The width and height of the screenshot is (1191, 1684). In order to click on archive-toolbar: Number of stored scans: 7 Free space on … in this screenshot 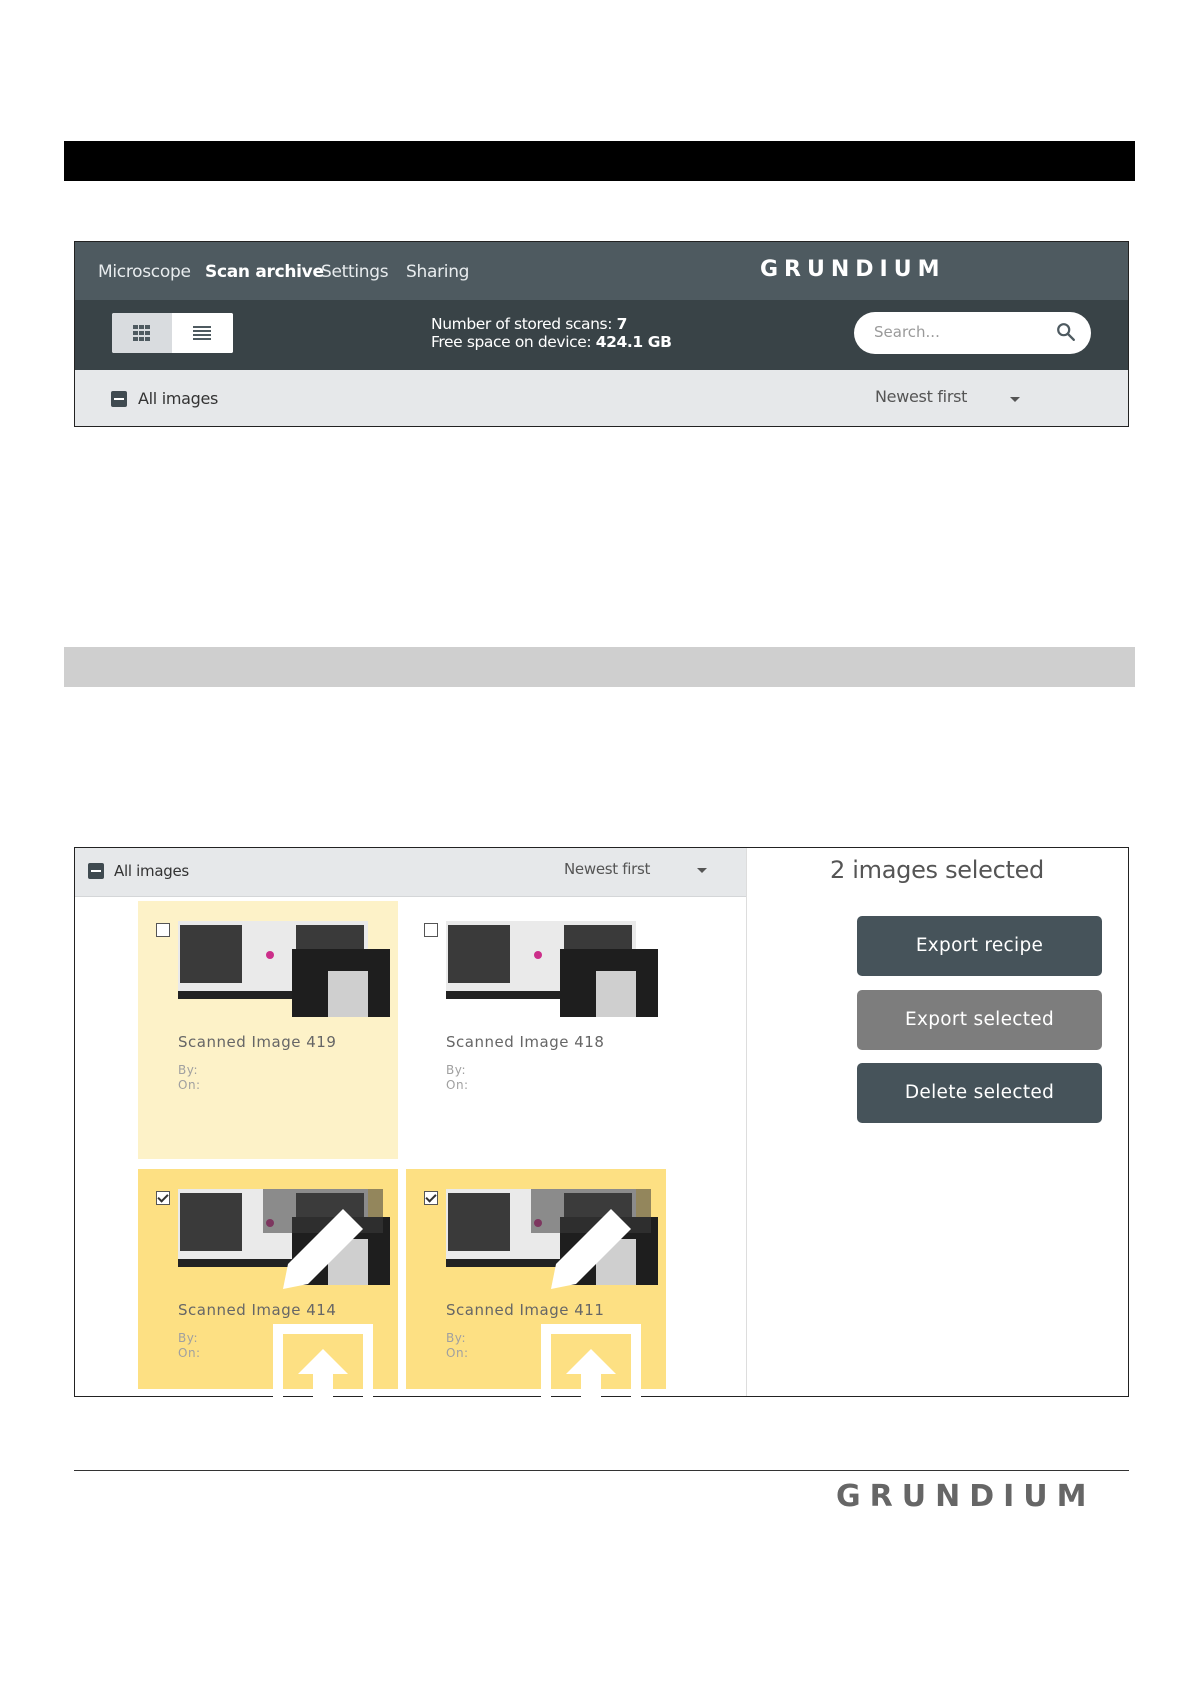, I will do `click(601, 335)`.